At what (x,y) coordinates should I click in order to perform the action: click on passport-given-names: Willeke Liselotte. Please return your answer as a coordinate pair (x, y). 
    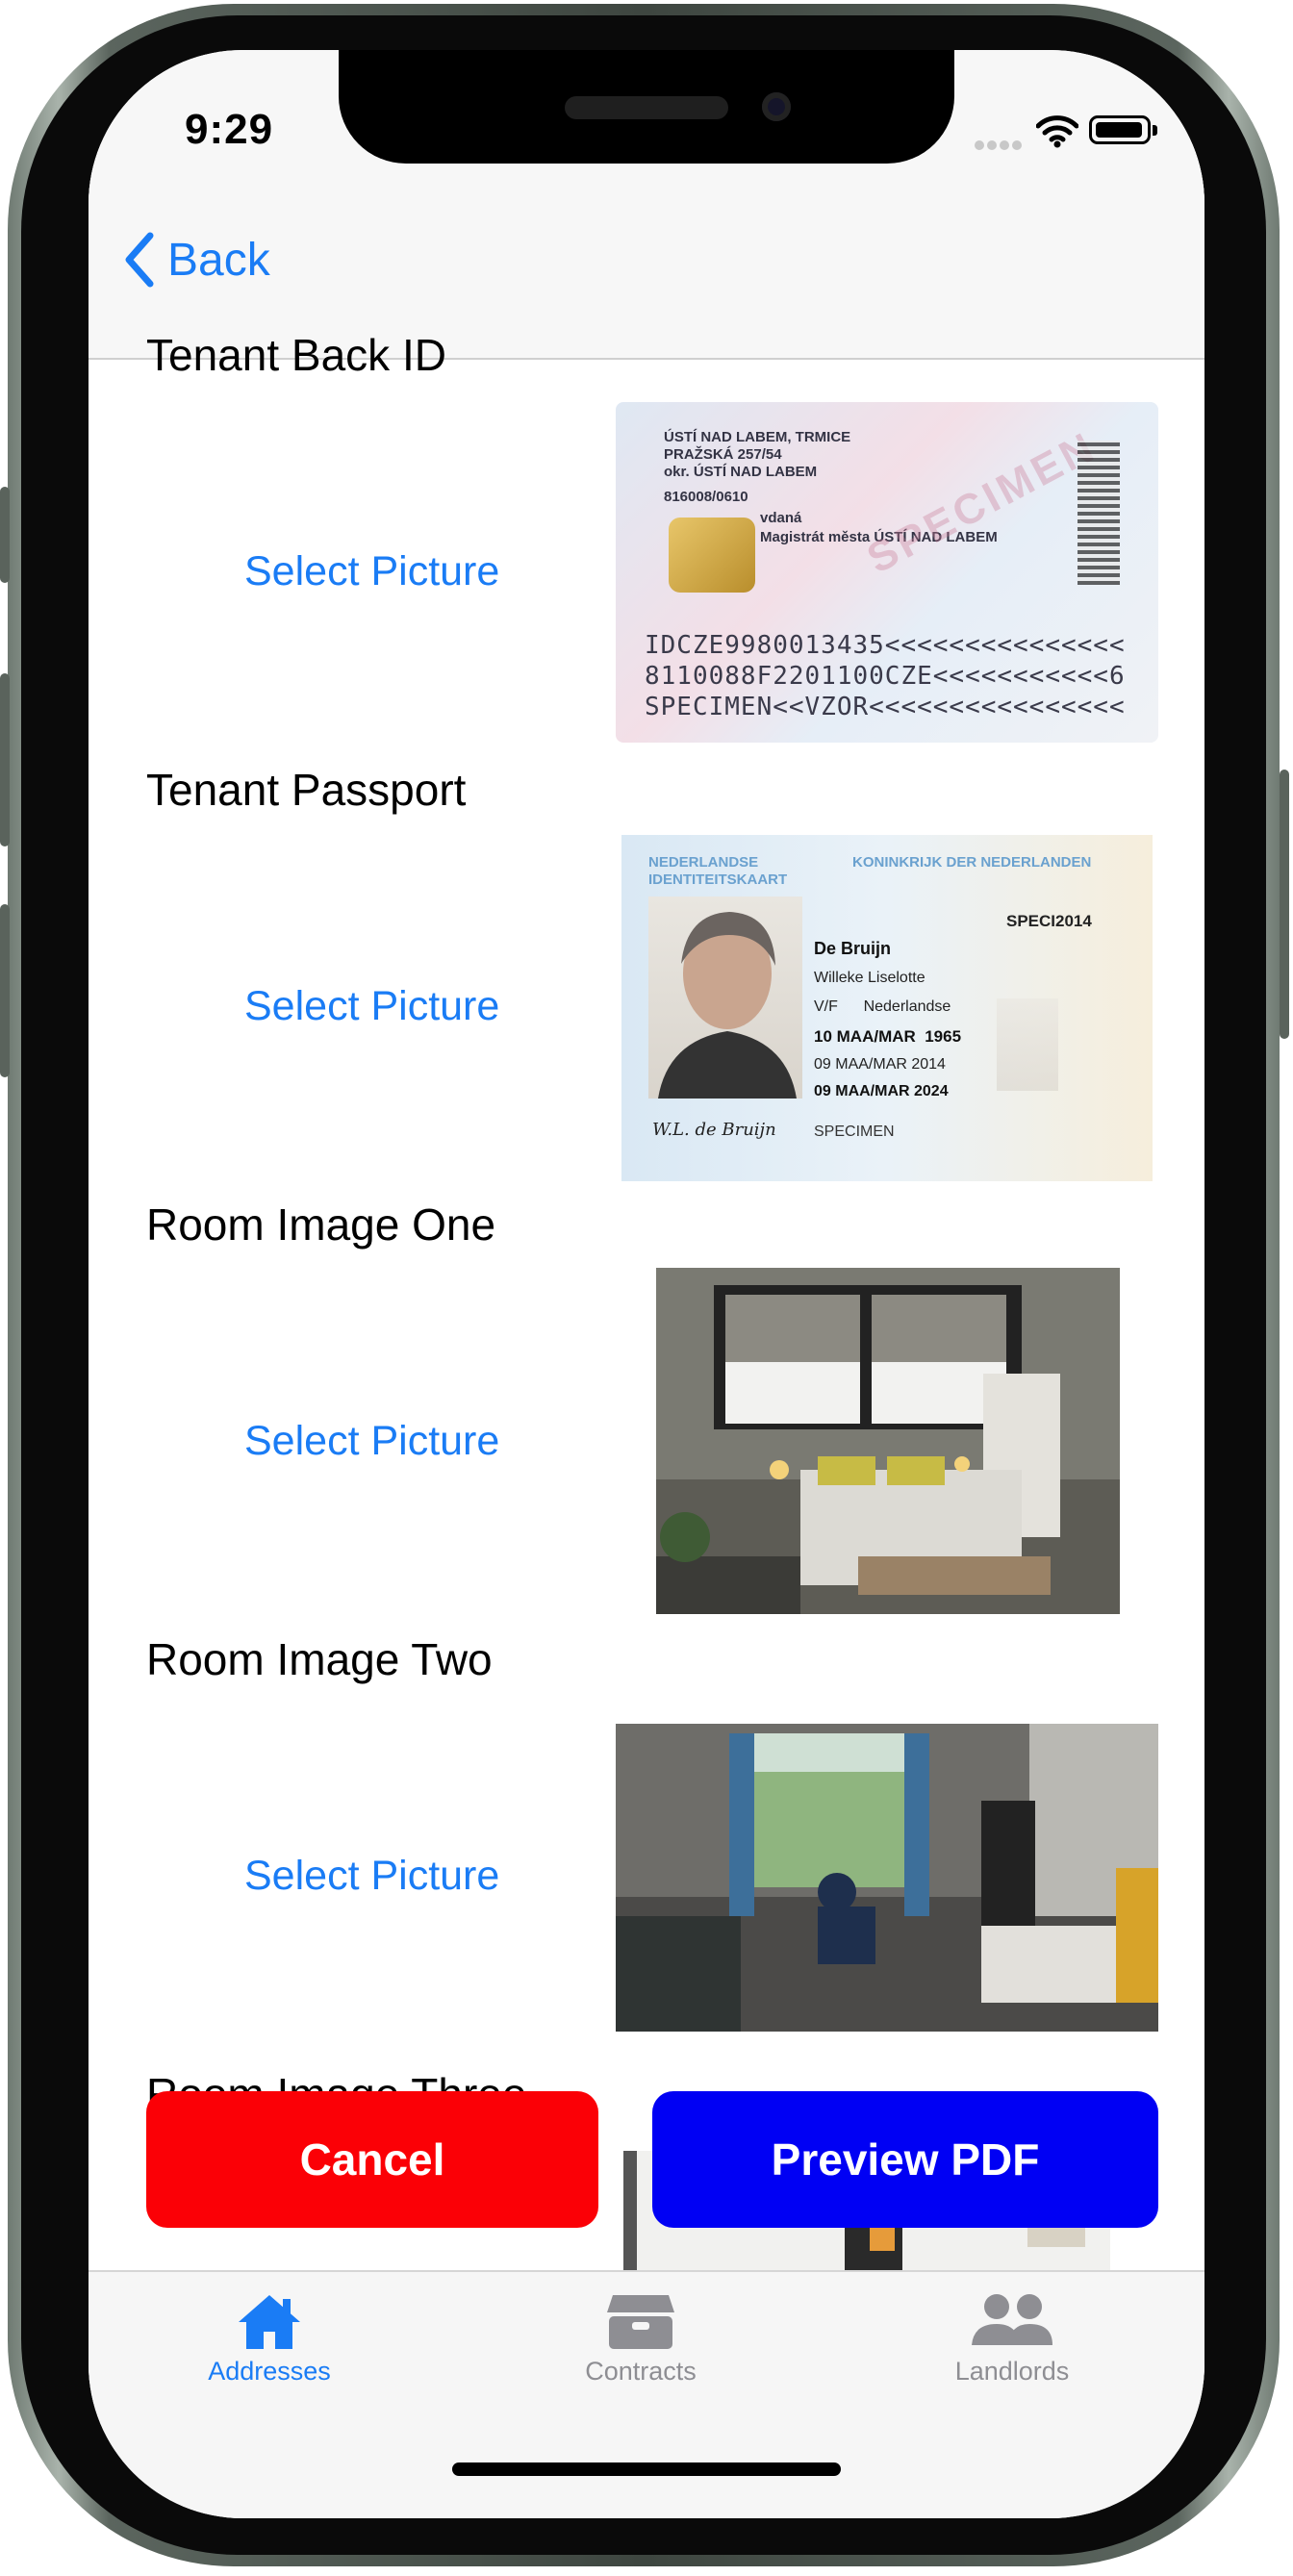
    Looking at the image, I should click on (869, 978).